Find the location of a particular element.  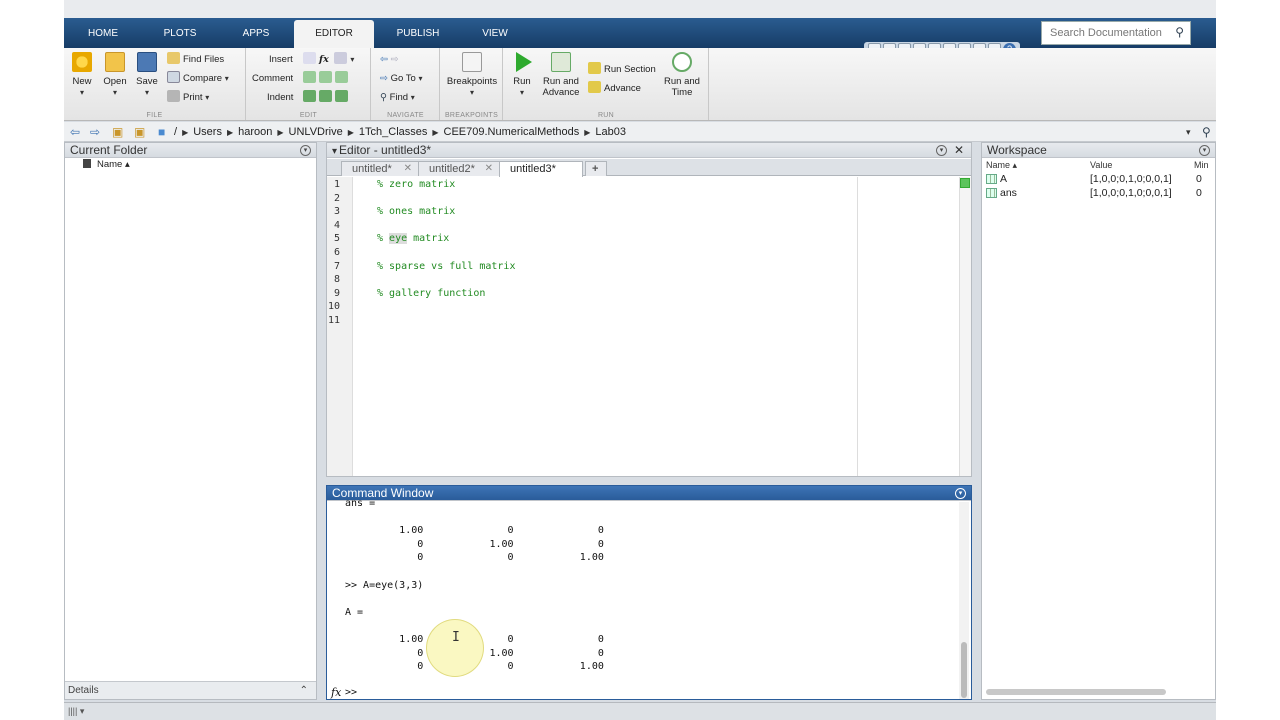

code-line: % sparse vs full matrix is located at coordinates (446, 266).